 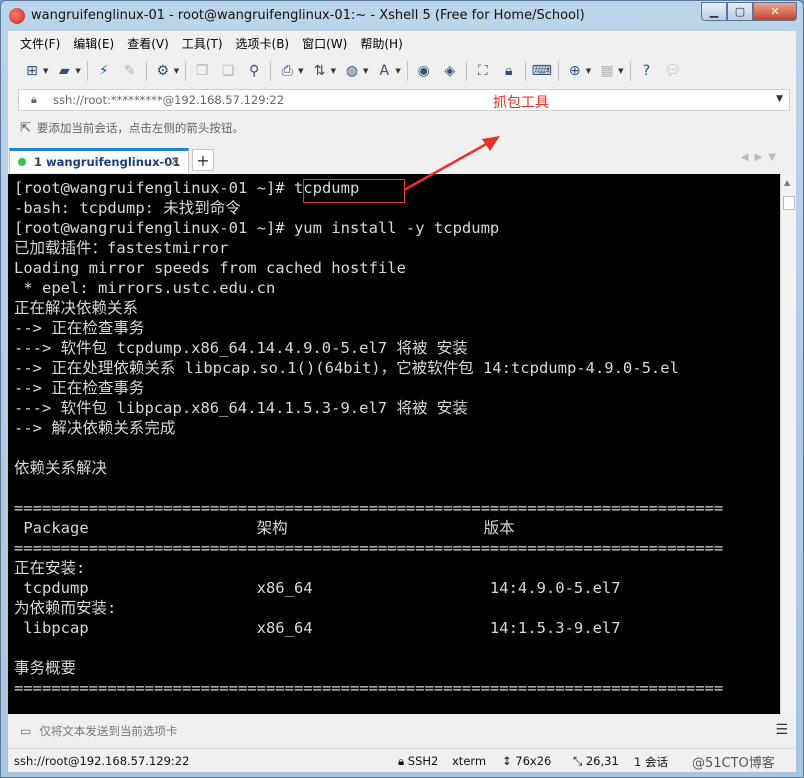 What do you see at coordinates (175, 161) in the screenshot?
I see `tab-close-icon: ×` at bounding box center [175, 161].